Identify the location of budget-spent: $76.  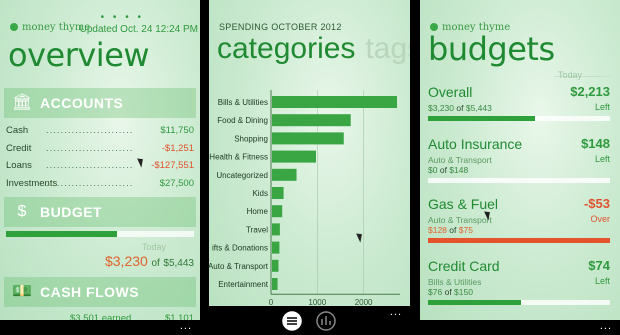
(435, 292).